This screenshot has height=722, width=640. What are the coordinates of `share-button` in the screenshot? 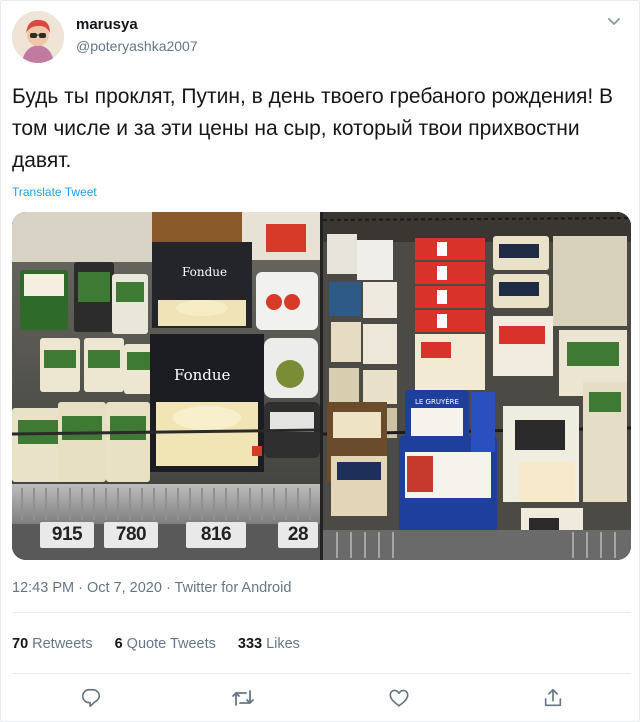 It's located at (553, 698).